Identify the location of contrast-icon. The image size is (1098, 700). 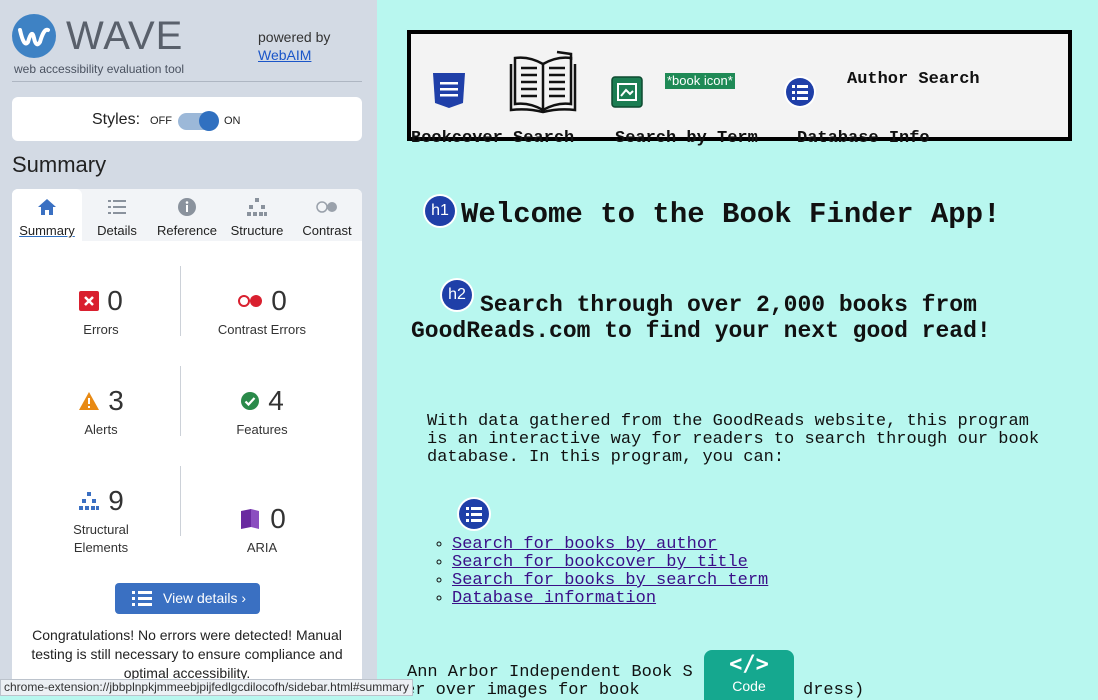
(326, 207).